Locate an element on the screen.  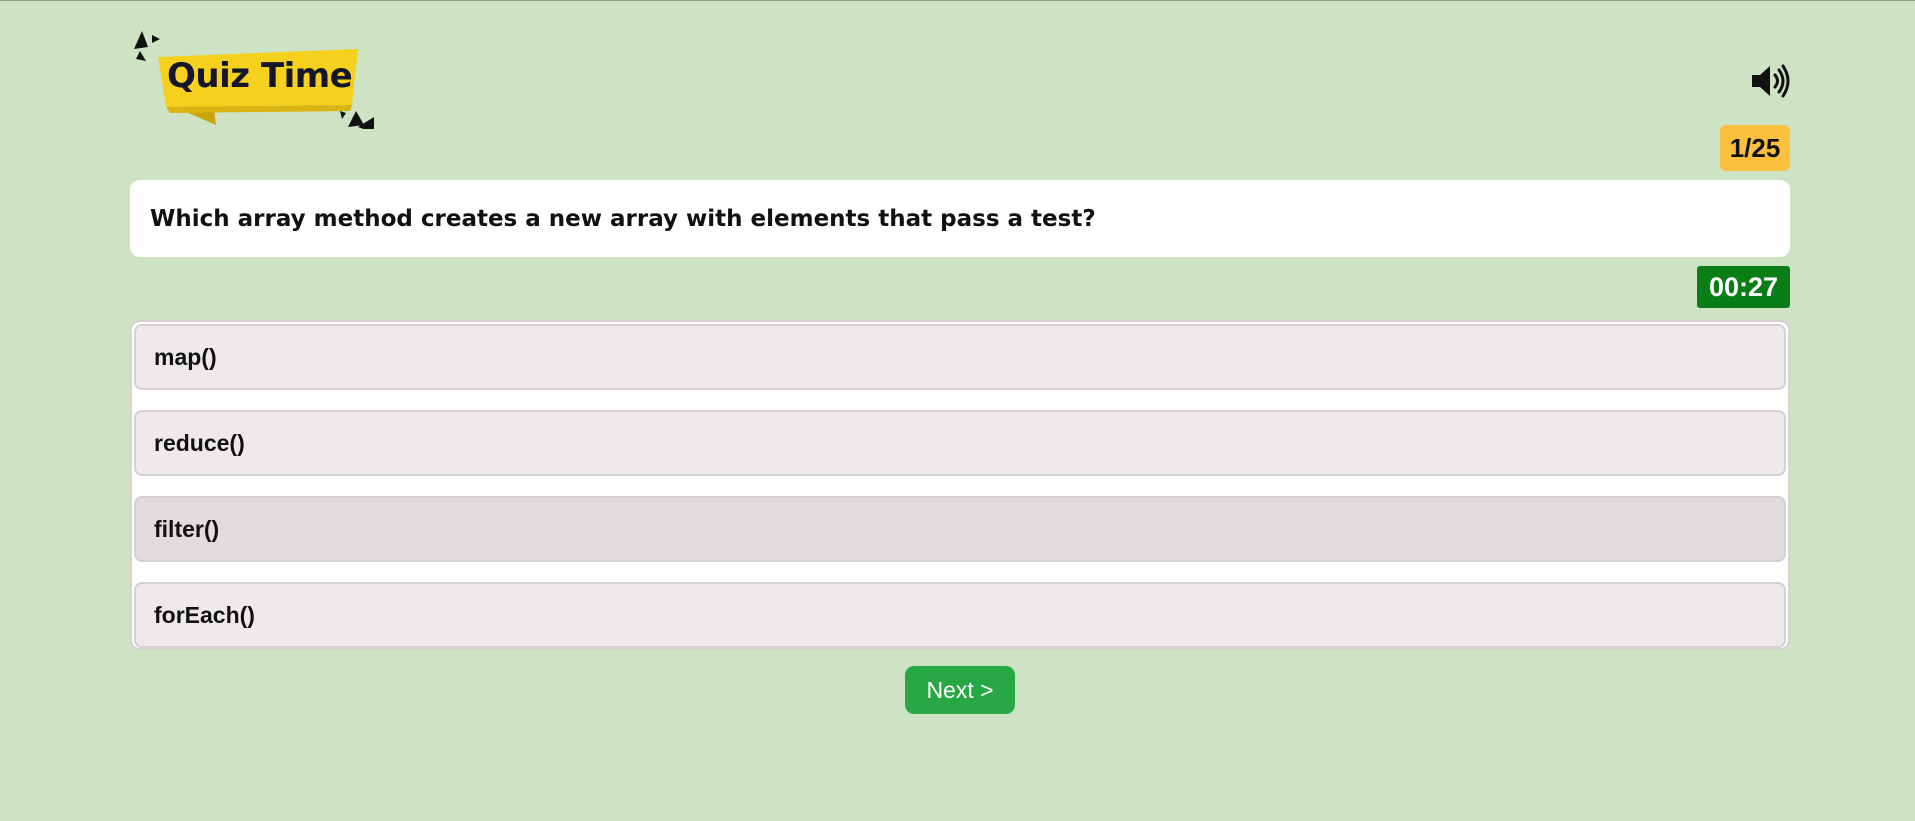
quiz-time-logo: Quiz Time is located at coordinates (255, 79).